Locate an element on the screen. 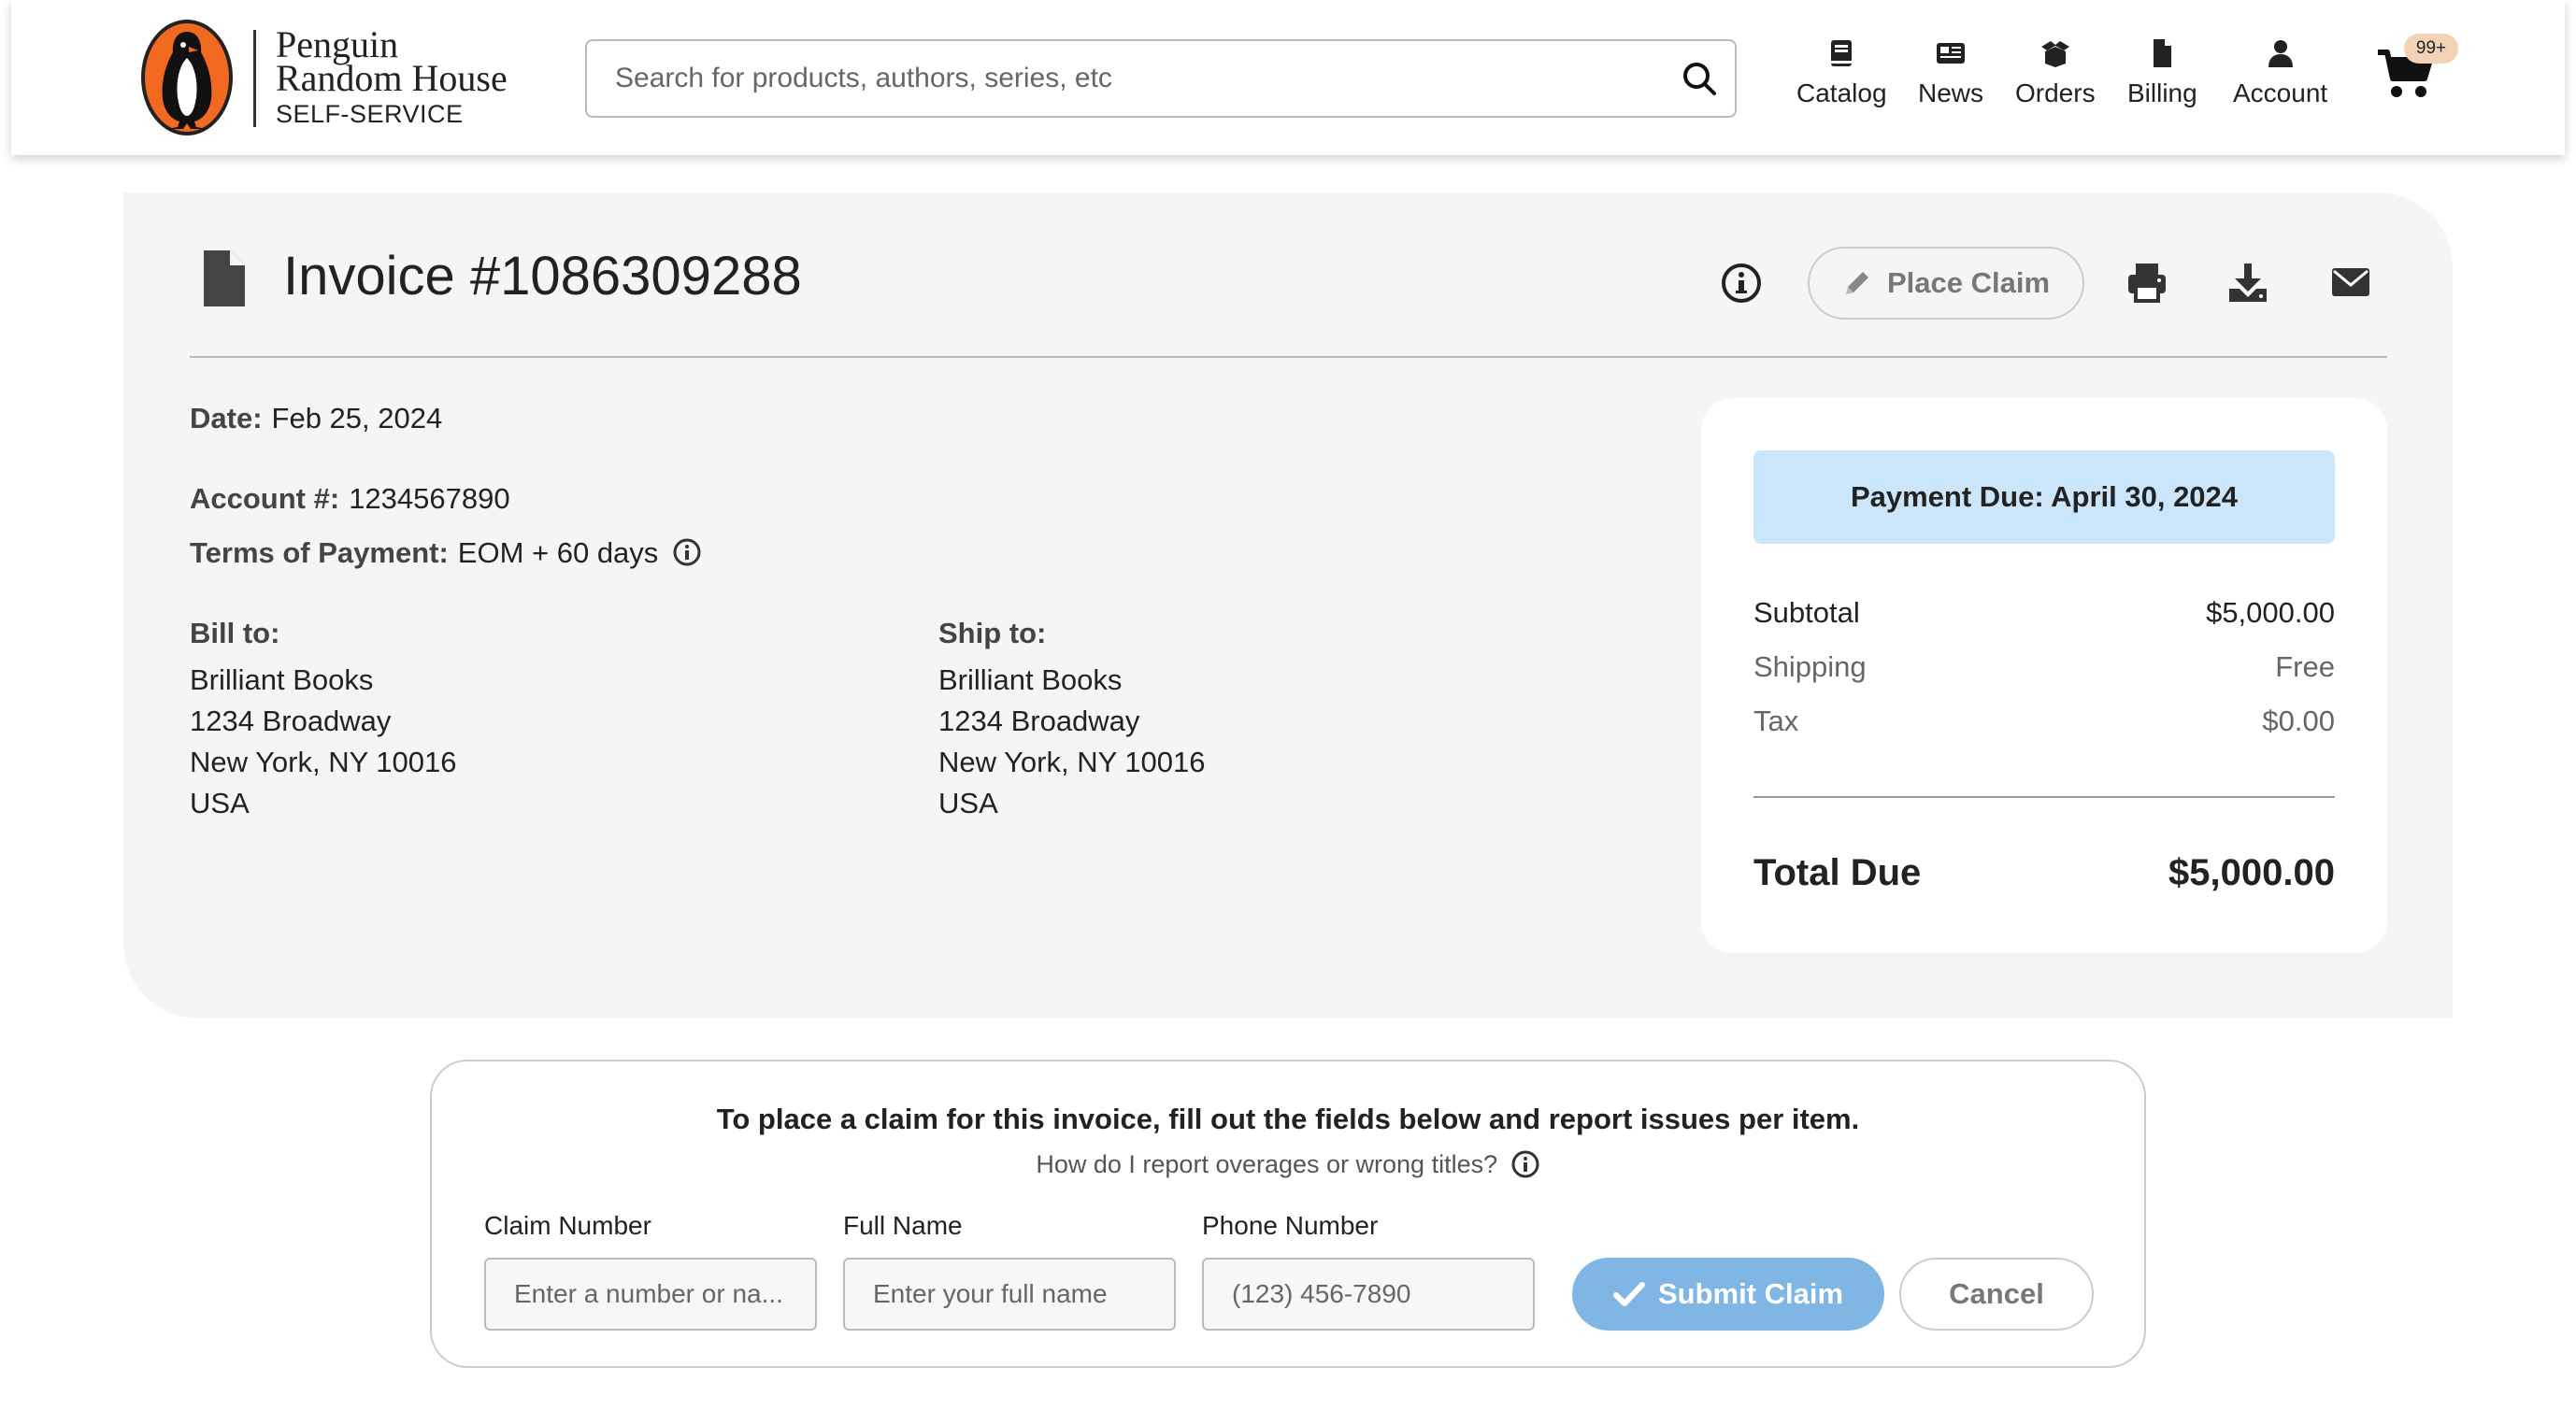  payment-terms: Terms of Payment: EOM + 60 days is located at coordinates (446, 553).